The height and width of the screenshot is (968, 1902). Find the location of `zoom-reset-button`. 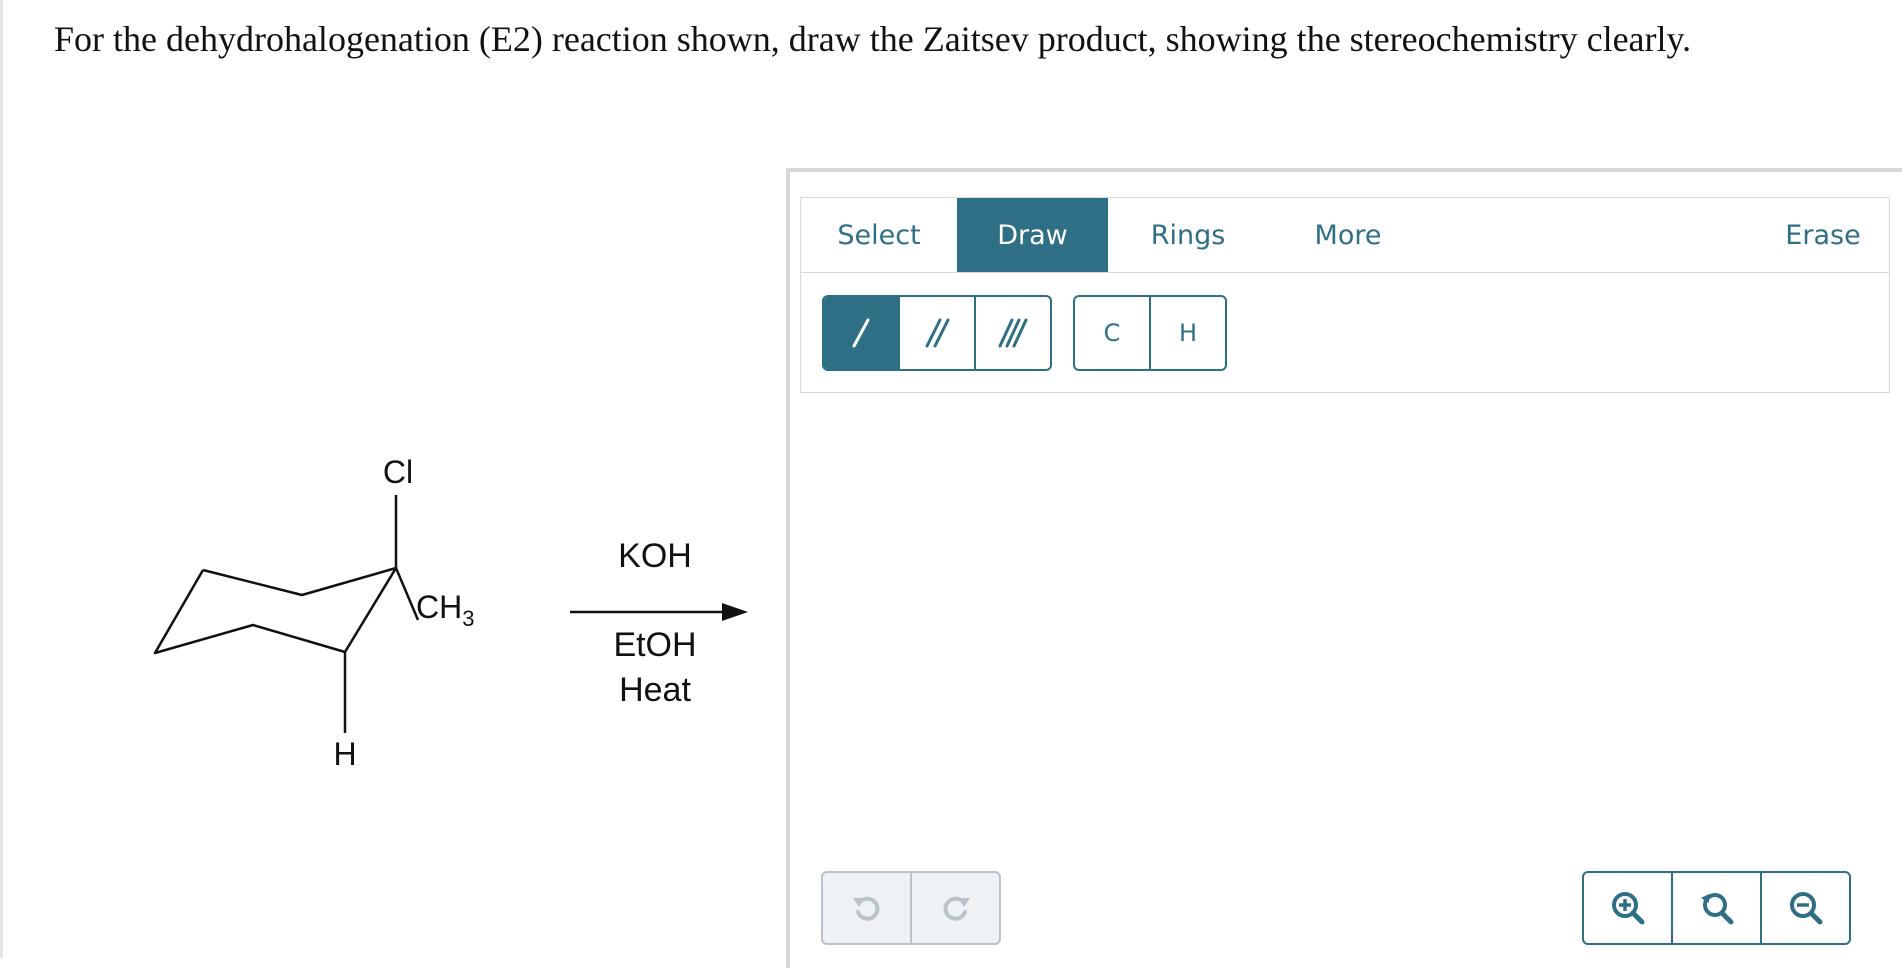

zoom-reset-button is located at coordinates (1717, 908).